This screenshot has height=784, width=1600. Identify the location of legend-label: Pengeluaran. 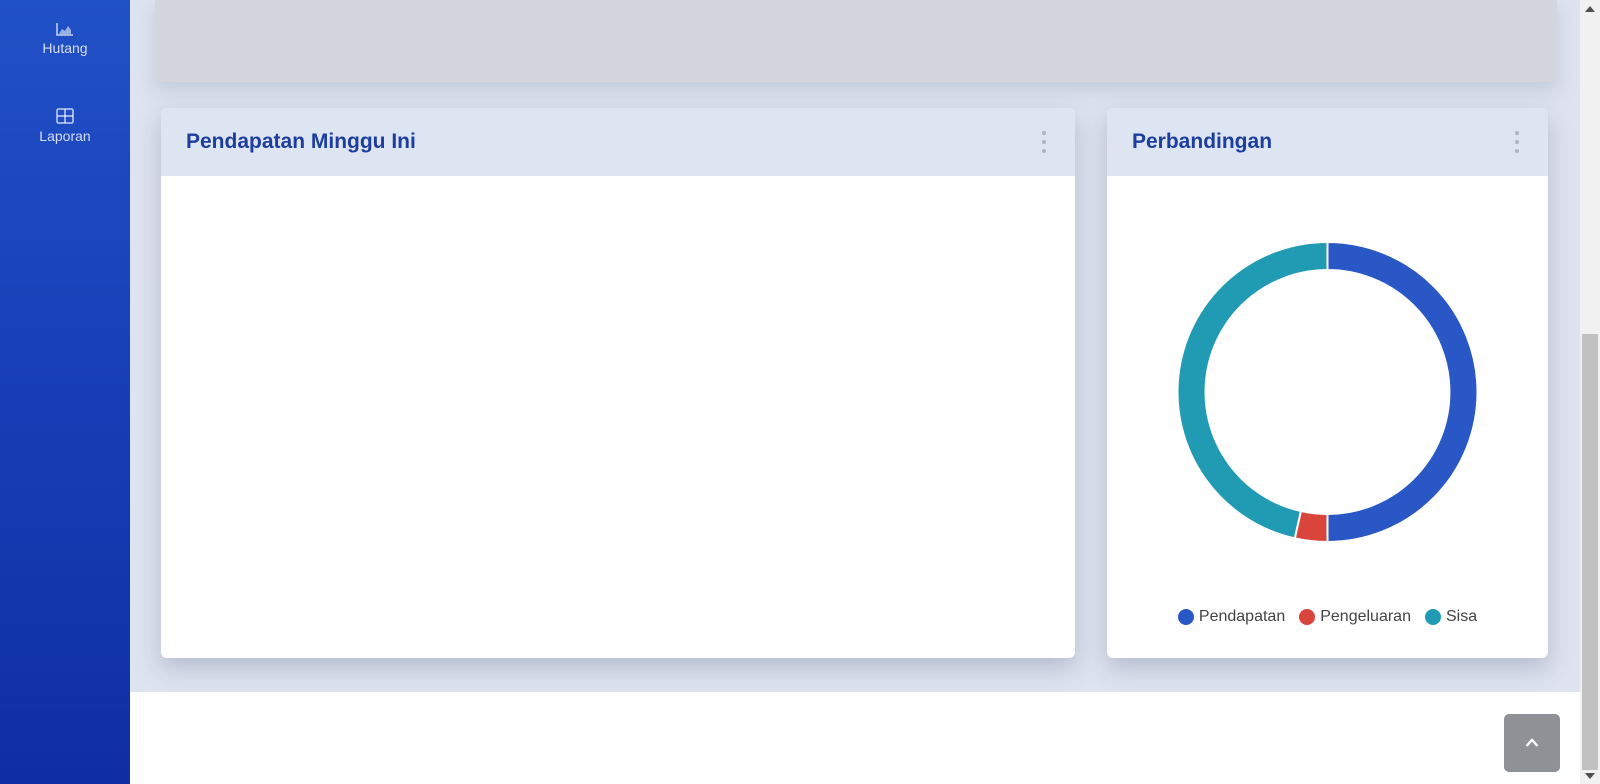
(1365, 616).